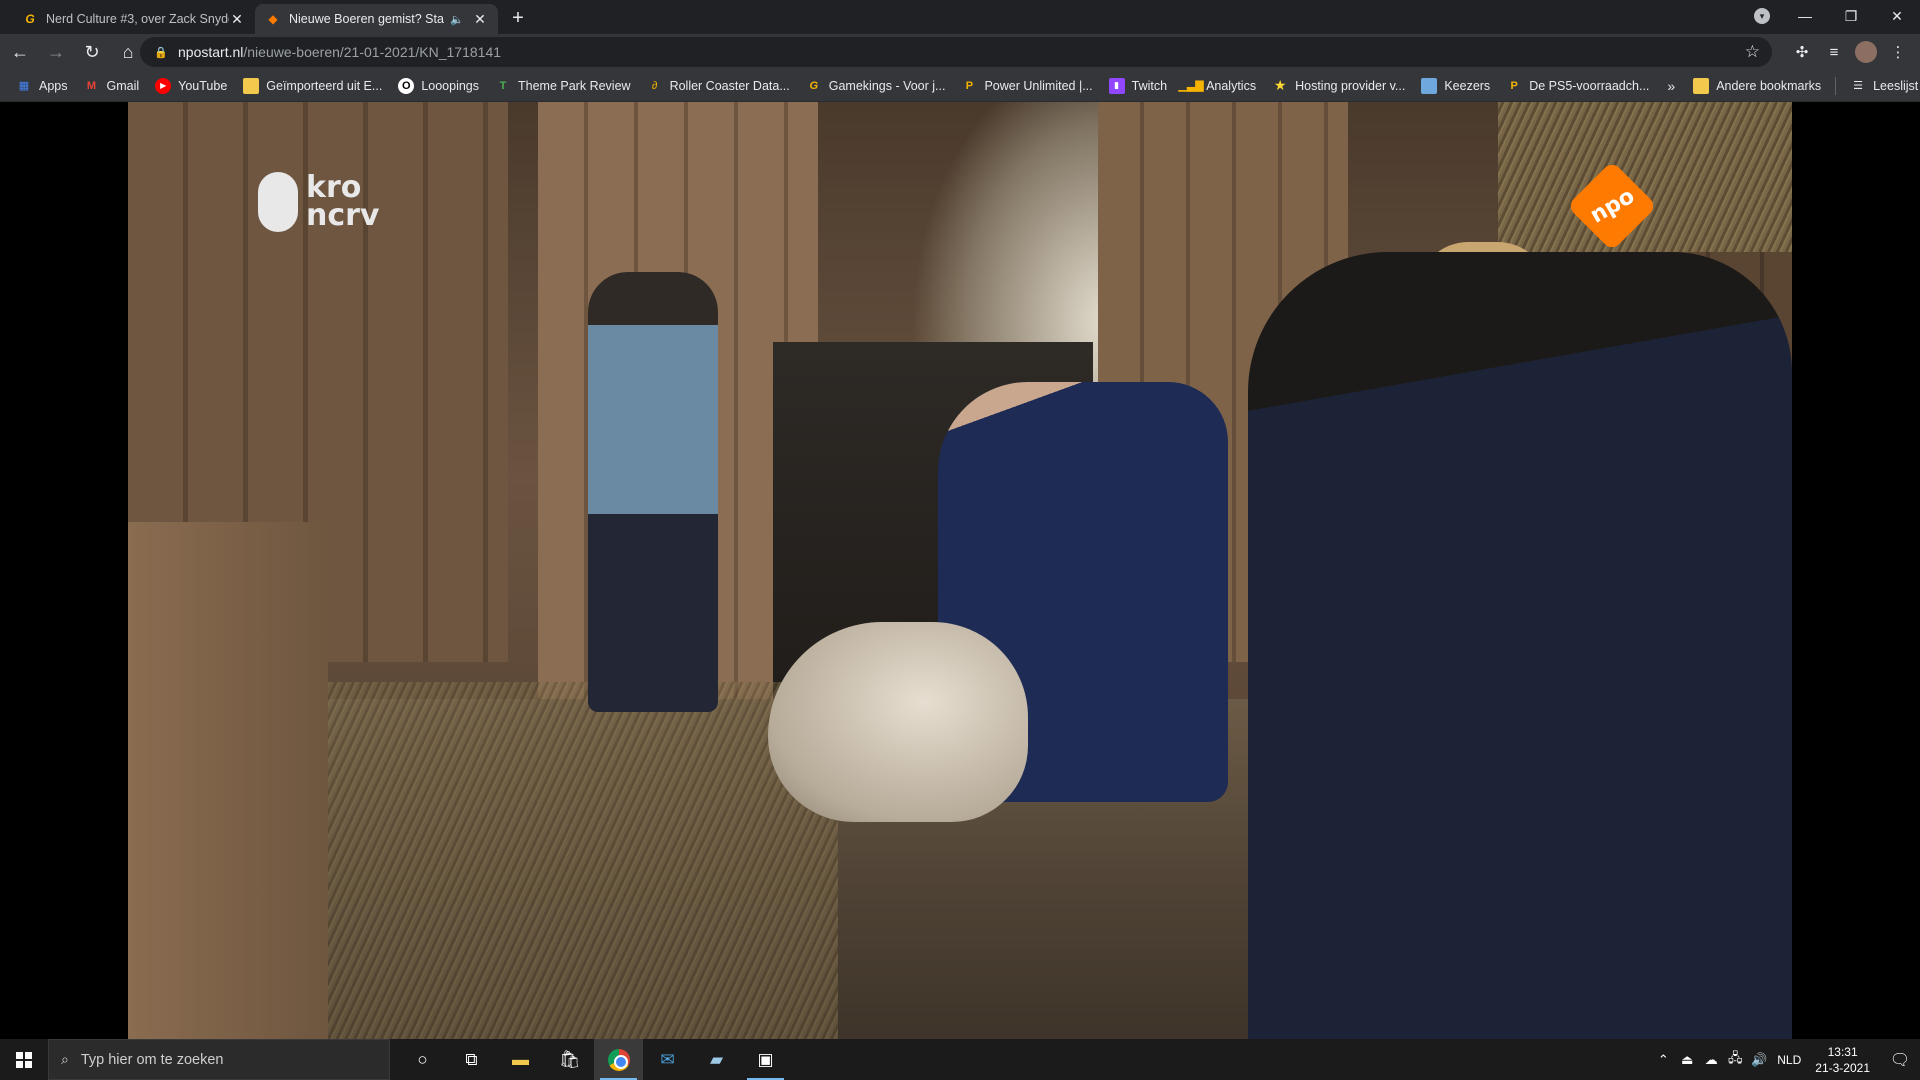 This screenshot has height=1080, width=1920. I want to click on bookmark-keezers: Keezers, so click(1455, 86).